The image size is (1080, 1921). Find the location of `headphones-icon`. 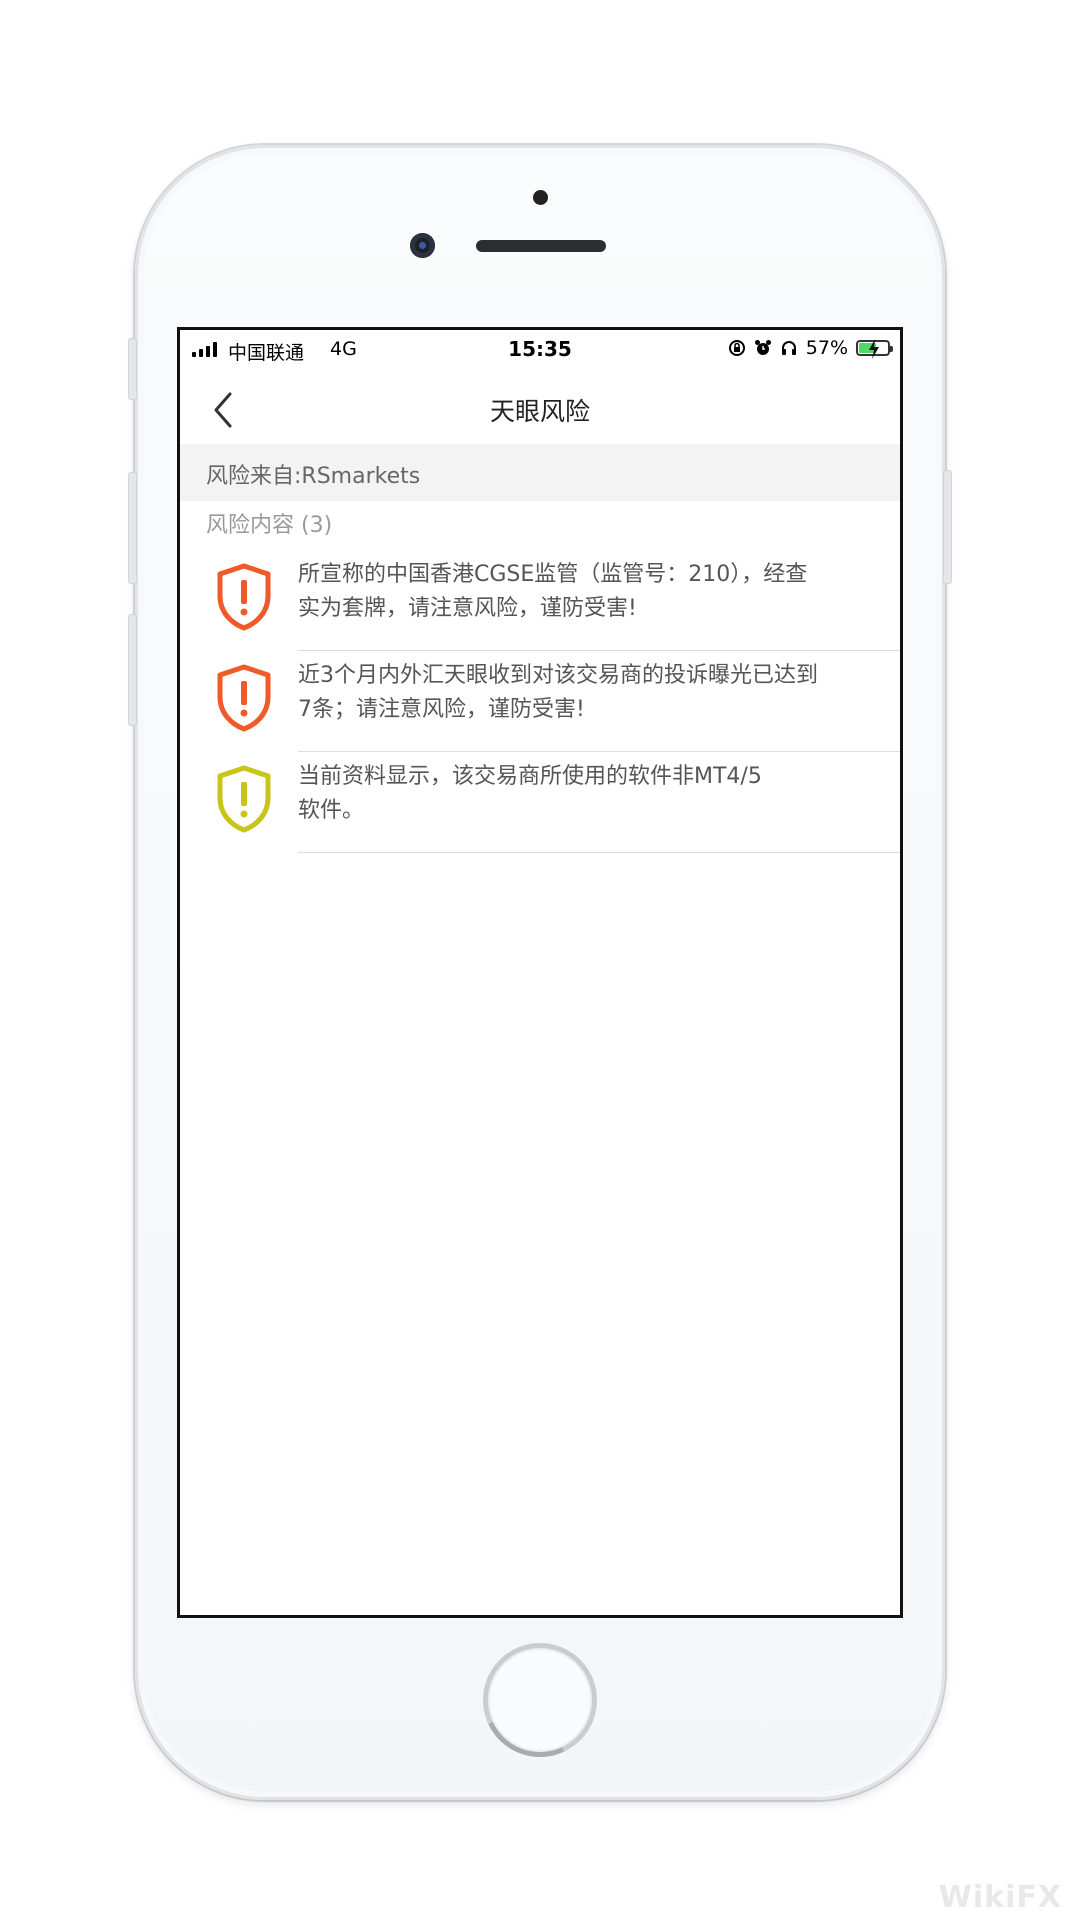

headphones-icon is located at coordinates (788, 348).